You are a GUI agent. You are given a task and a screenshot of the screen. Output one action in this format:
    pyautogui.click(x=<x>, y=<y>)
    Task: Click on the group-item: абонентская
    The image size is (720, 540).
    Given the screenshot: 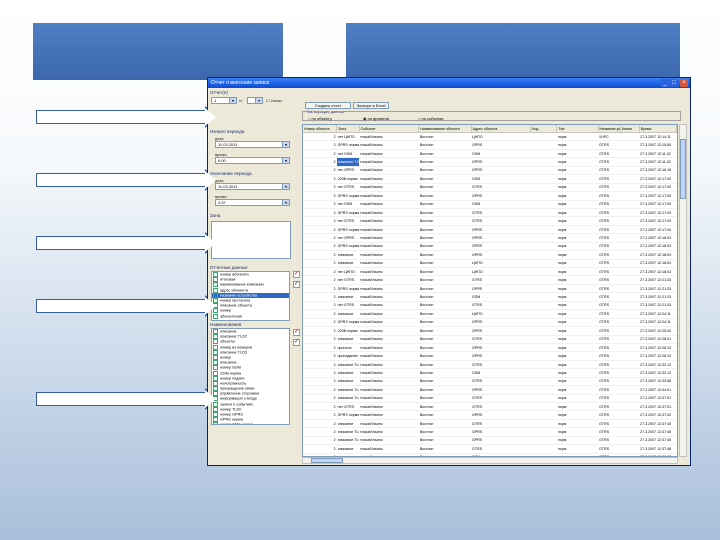 What is the action you would take?
    pyautogui.click(x=250, y=316)
    